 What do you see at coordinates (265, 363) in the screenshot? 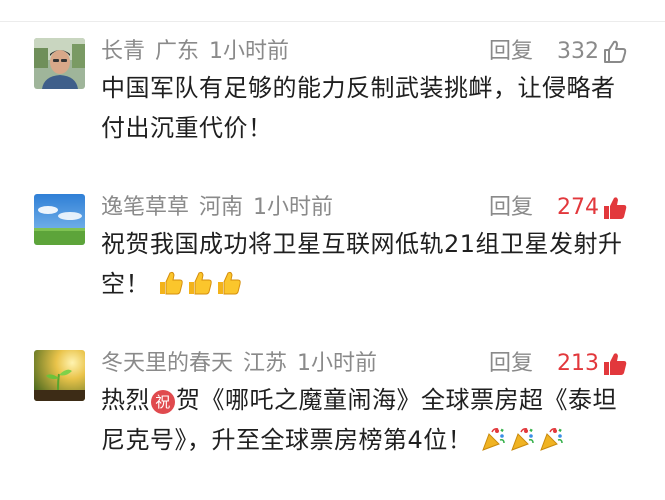
I see `location: 江苏` at bounding box center [265, 363].